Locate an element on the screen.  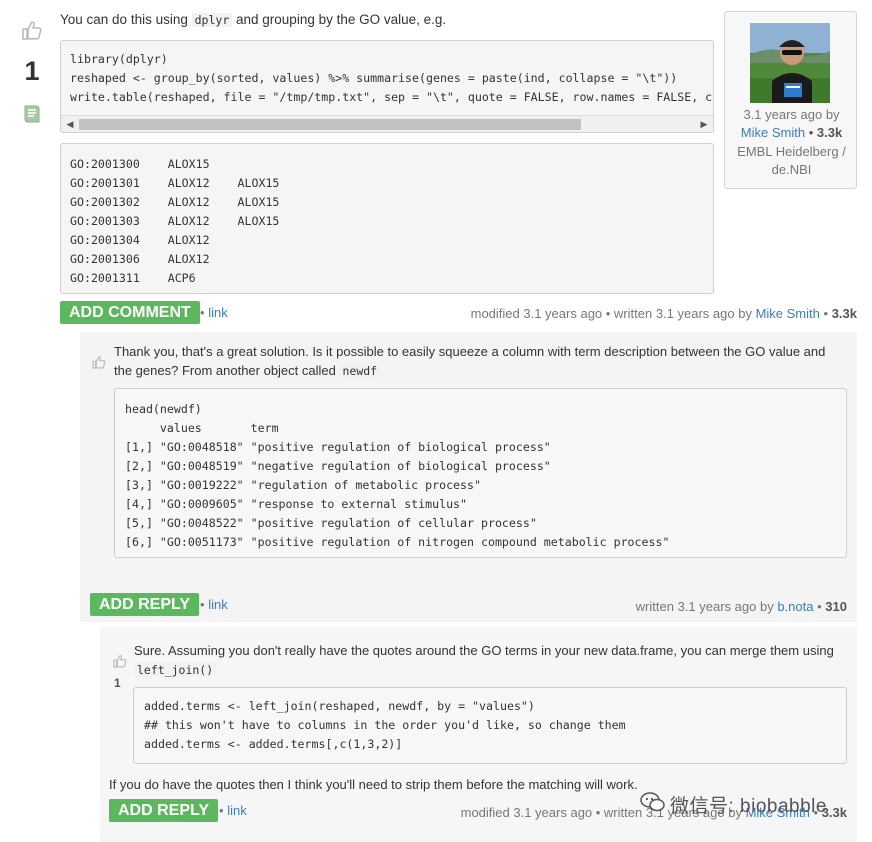
scroll-thumb is located at coordinates (330, 124).